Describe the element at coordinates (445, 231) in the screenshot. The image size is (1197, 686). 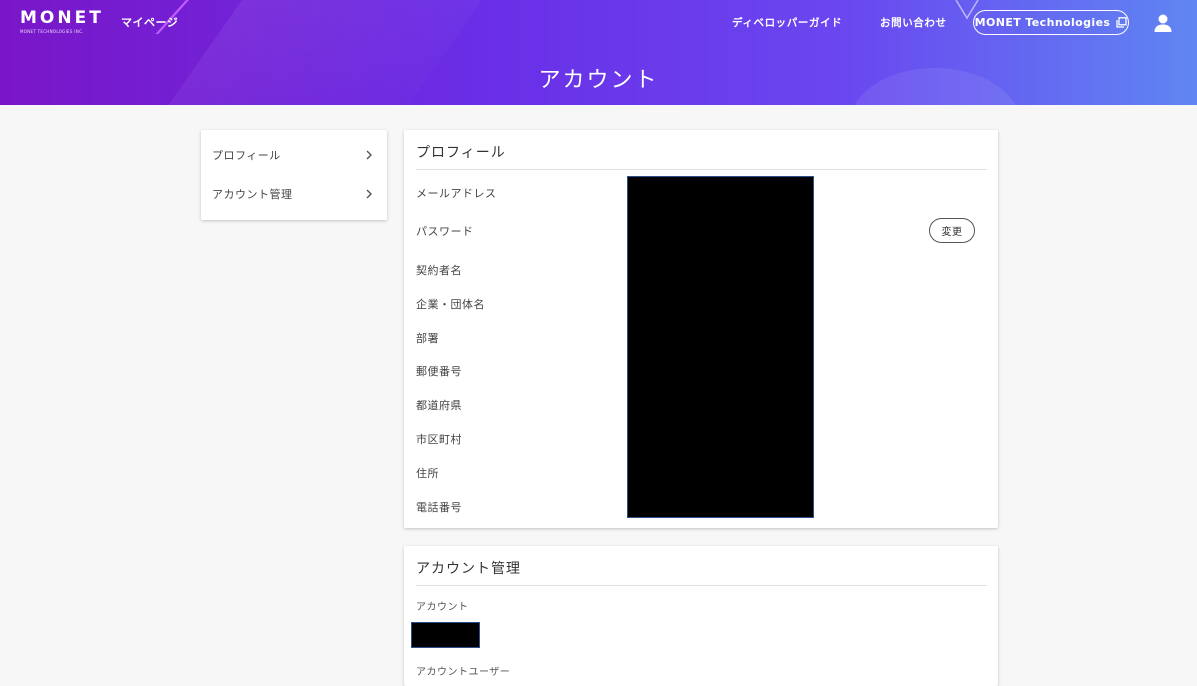
I see `field-label-password: パスワード` at that location.